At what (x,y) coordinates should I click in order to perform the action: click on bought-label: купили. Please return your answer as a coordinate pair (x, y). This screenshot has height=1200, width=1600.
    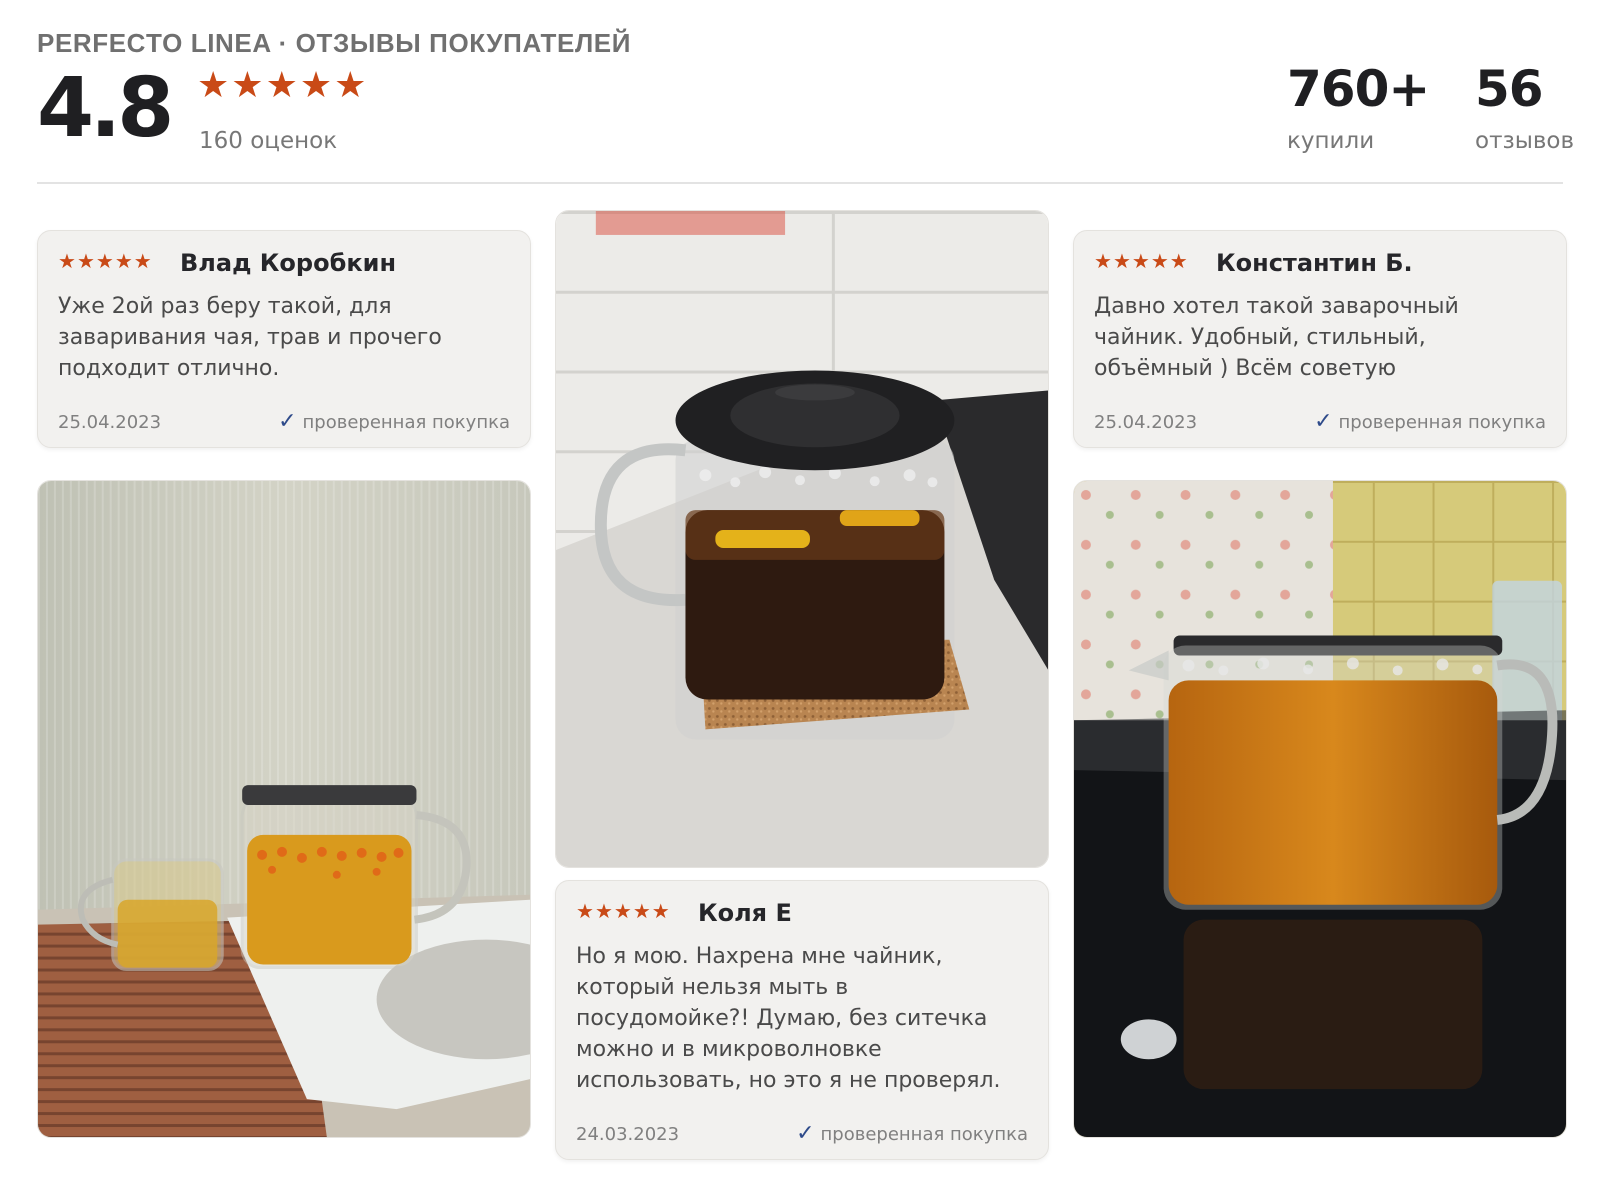
    Looking at the image, I should click on (1331, 141).